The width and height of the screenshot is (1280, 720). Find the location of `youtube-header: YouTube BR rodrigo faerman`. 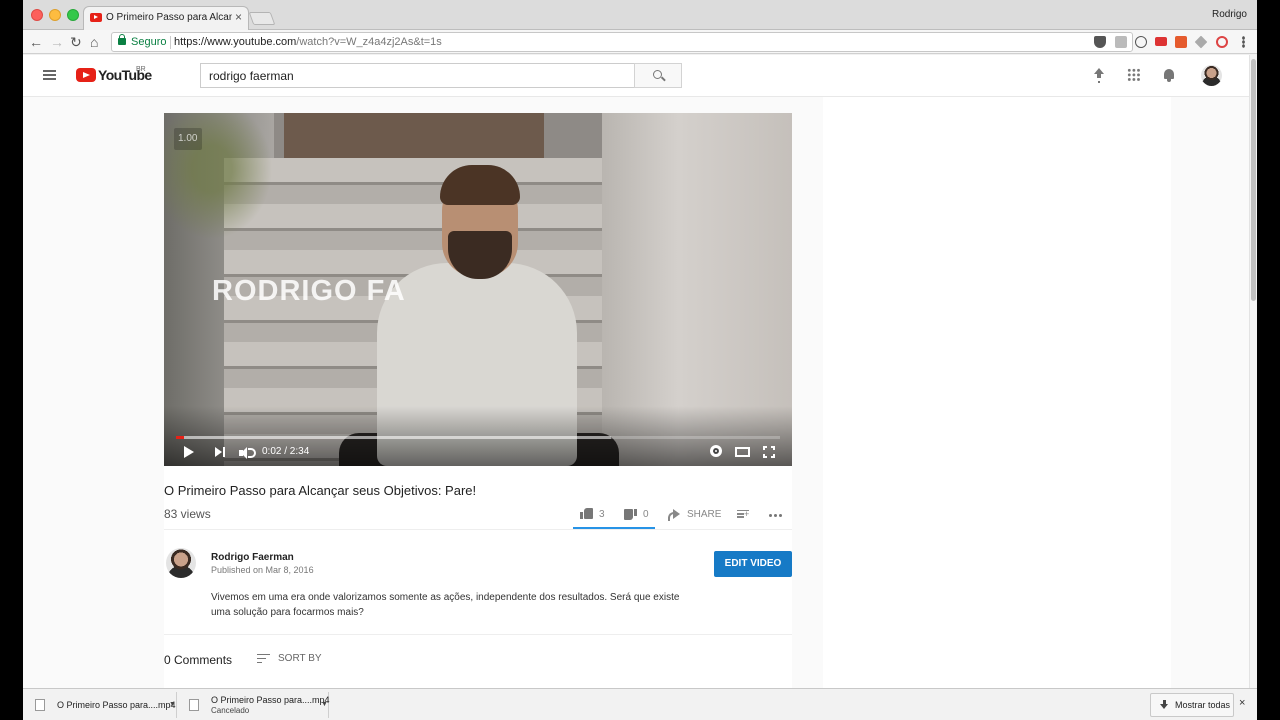

youtube-header: YouTube BR rodrigo faerman is located at coordinates (636, 76).